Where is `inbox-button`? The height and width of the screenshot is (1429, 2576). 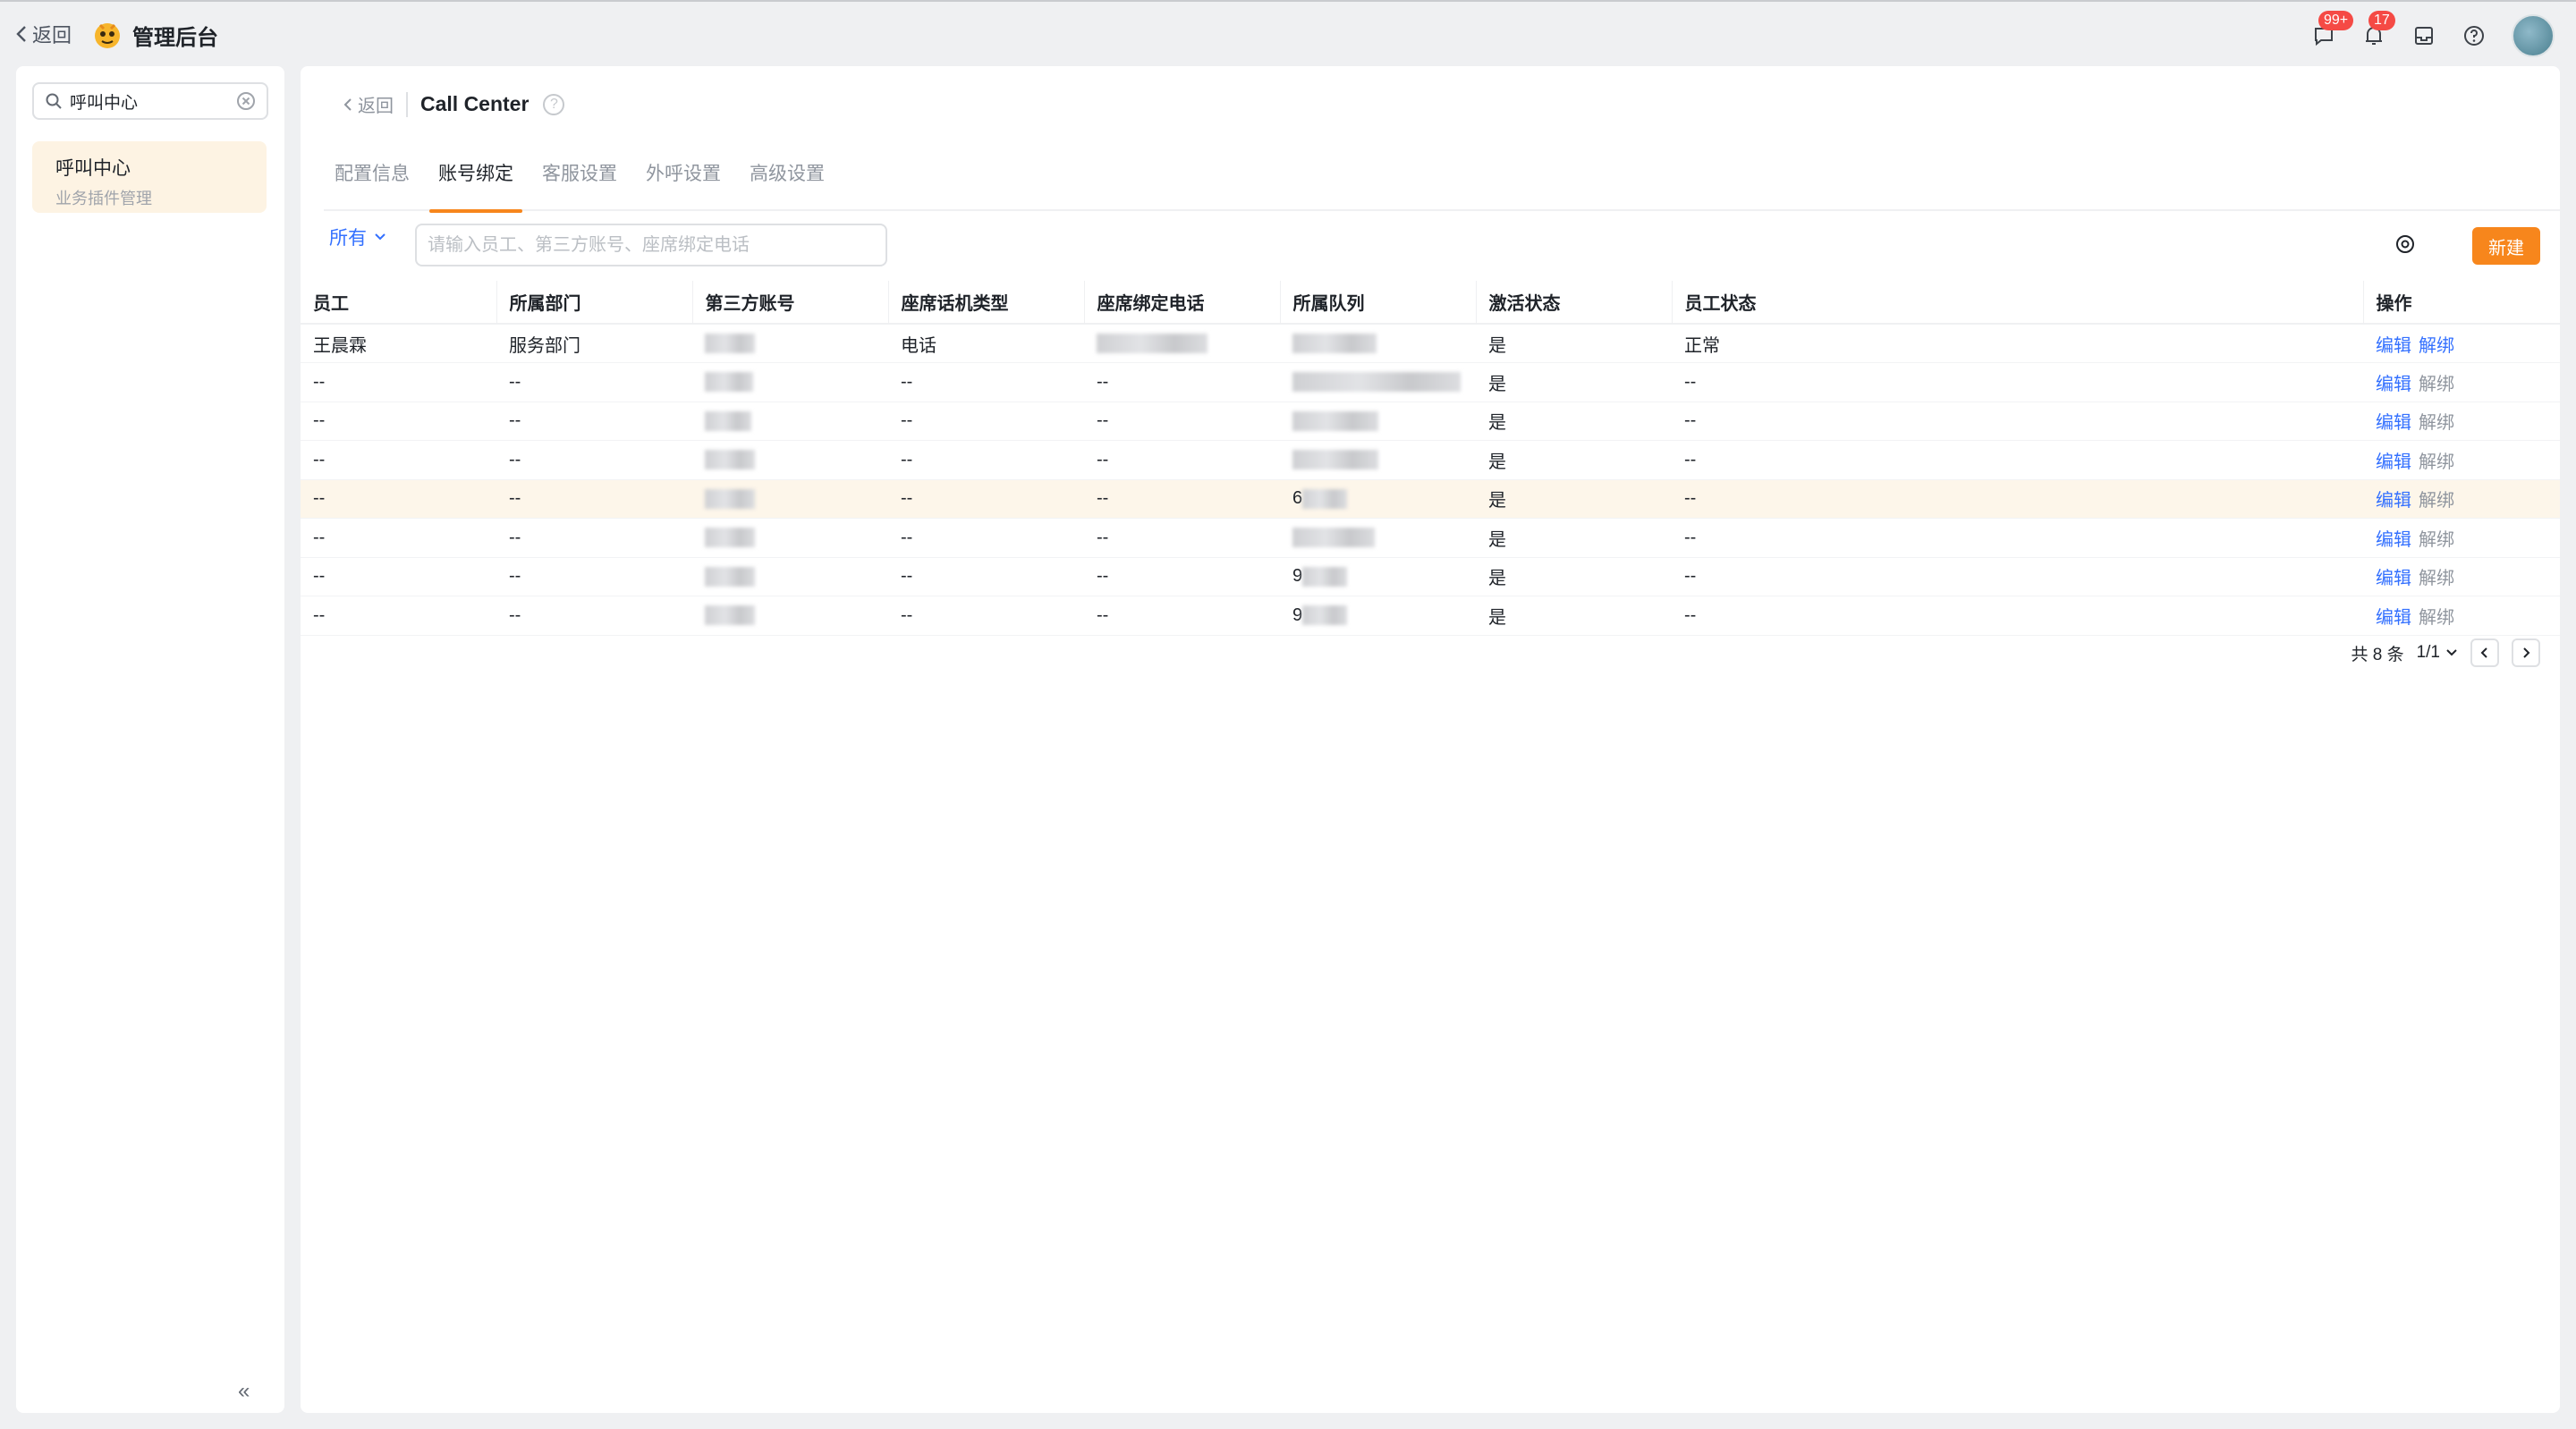 inbox-button is located at coordinates (2424, 35).